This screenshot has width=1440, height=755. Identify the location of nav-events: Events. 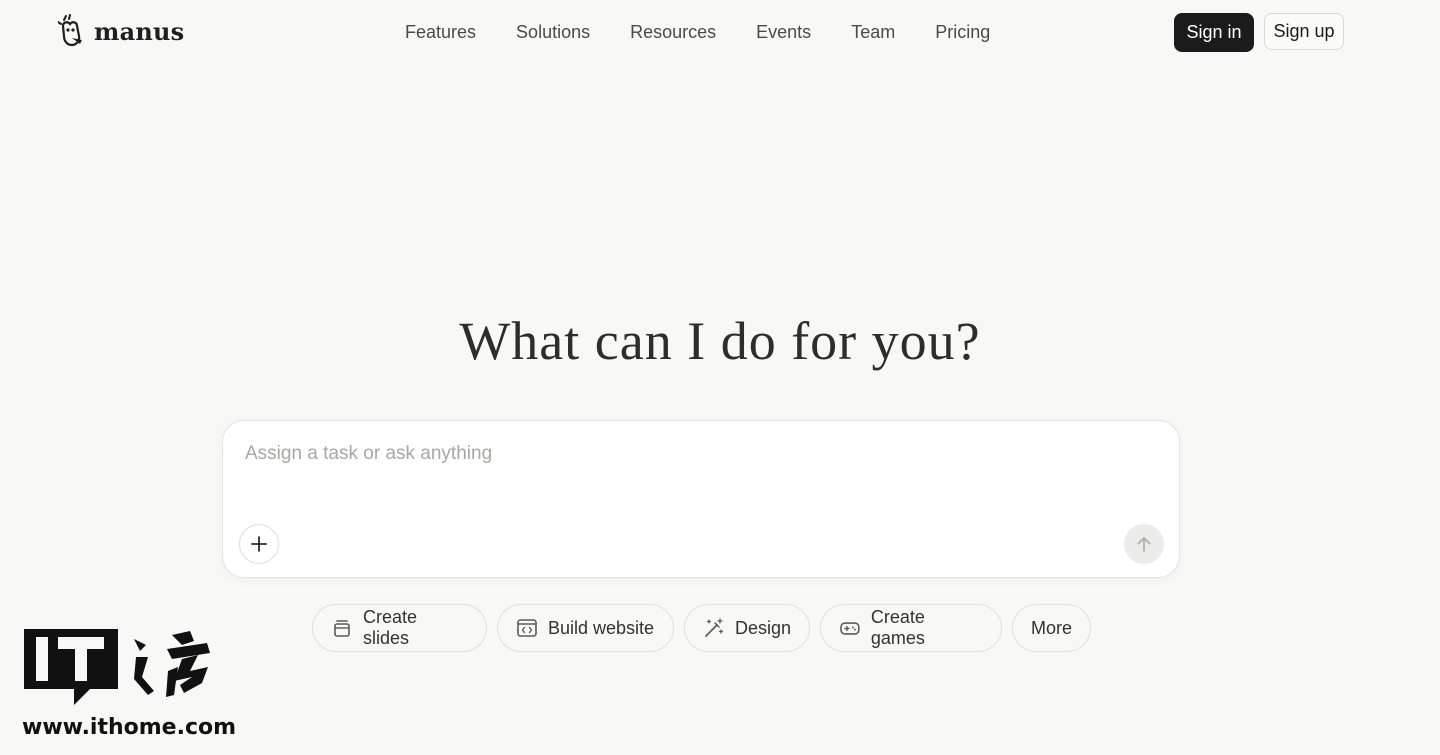
(783, 32).